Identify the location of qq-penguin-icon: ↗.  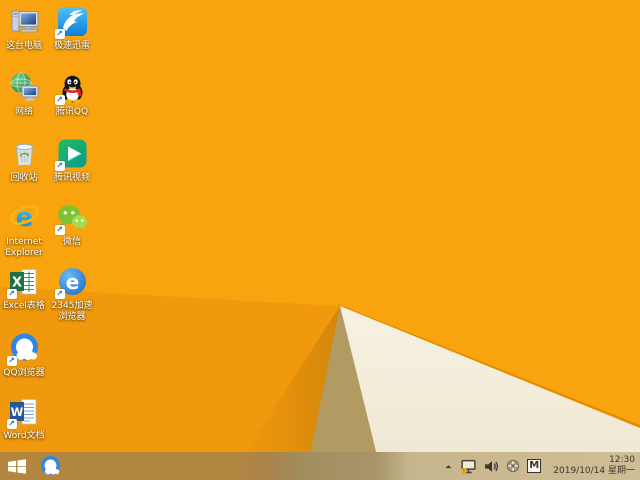
(71, 88).